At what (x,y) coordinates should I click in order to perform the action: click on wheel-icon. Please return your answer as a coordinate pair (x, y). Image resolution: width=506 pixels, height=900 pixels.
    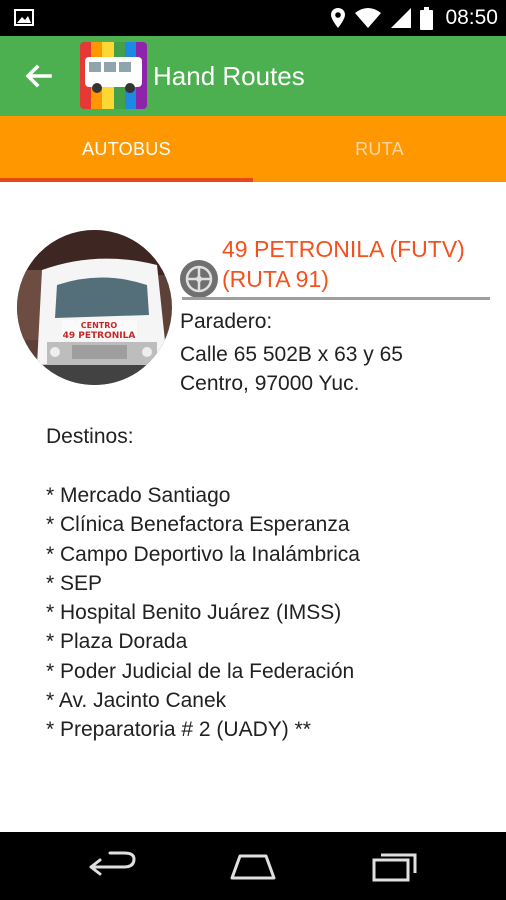
    Looking at the image, I should click on (199, 279).